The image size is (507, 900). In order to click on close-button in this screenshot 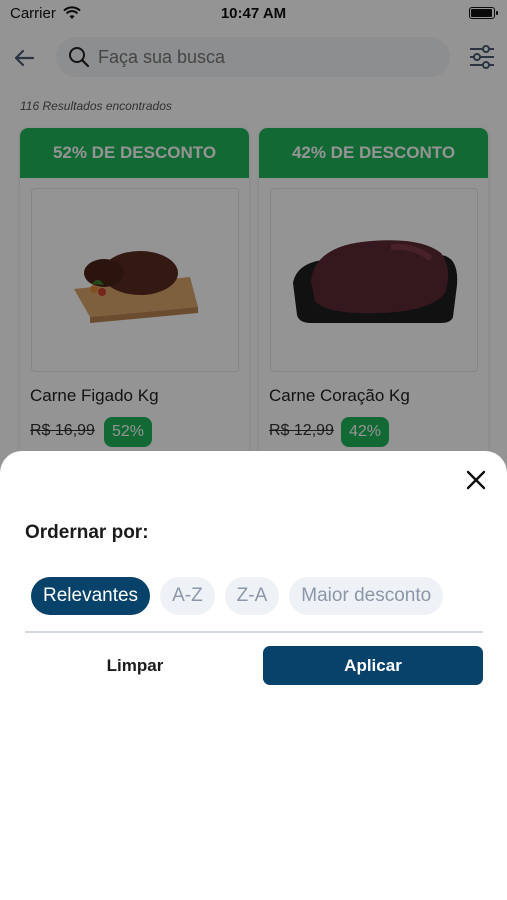, I will do `click(476, 480)`.